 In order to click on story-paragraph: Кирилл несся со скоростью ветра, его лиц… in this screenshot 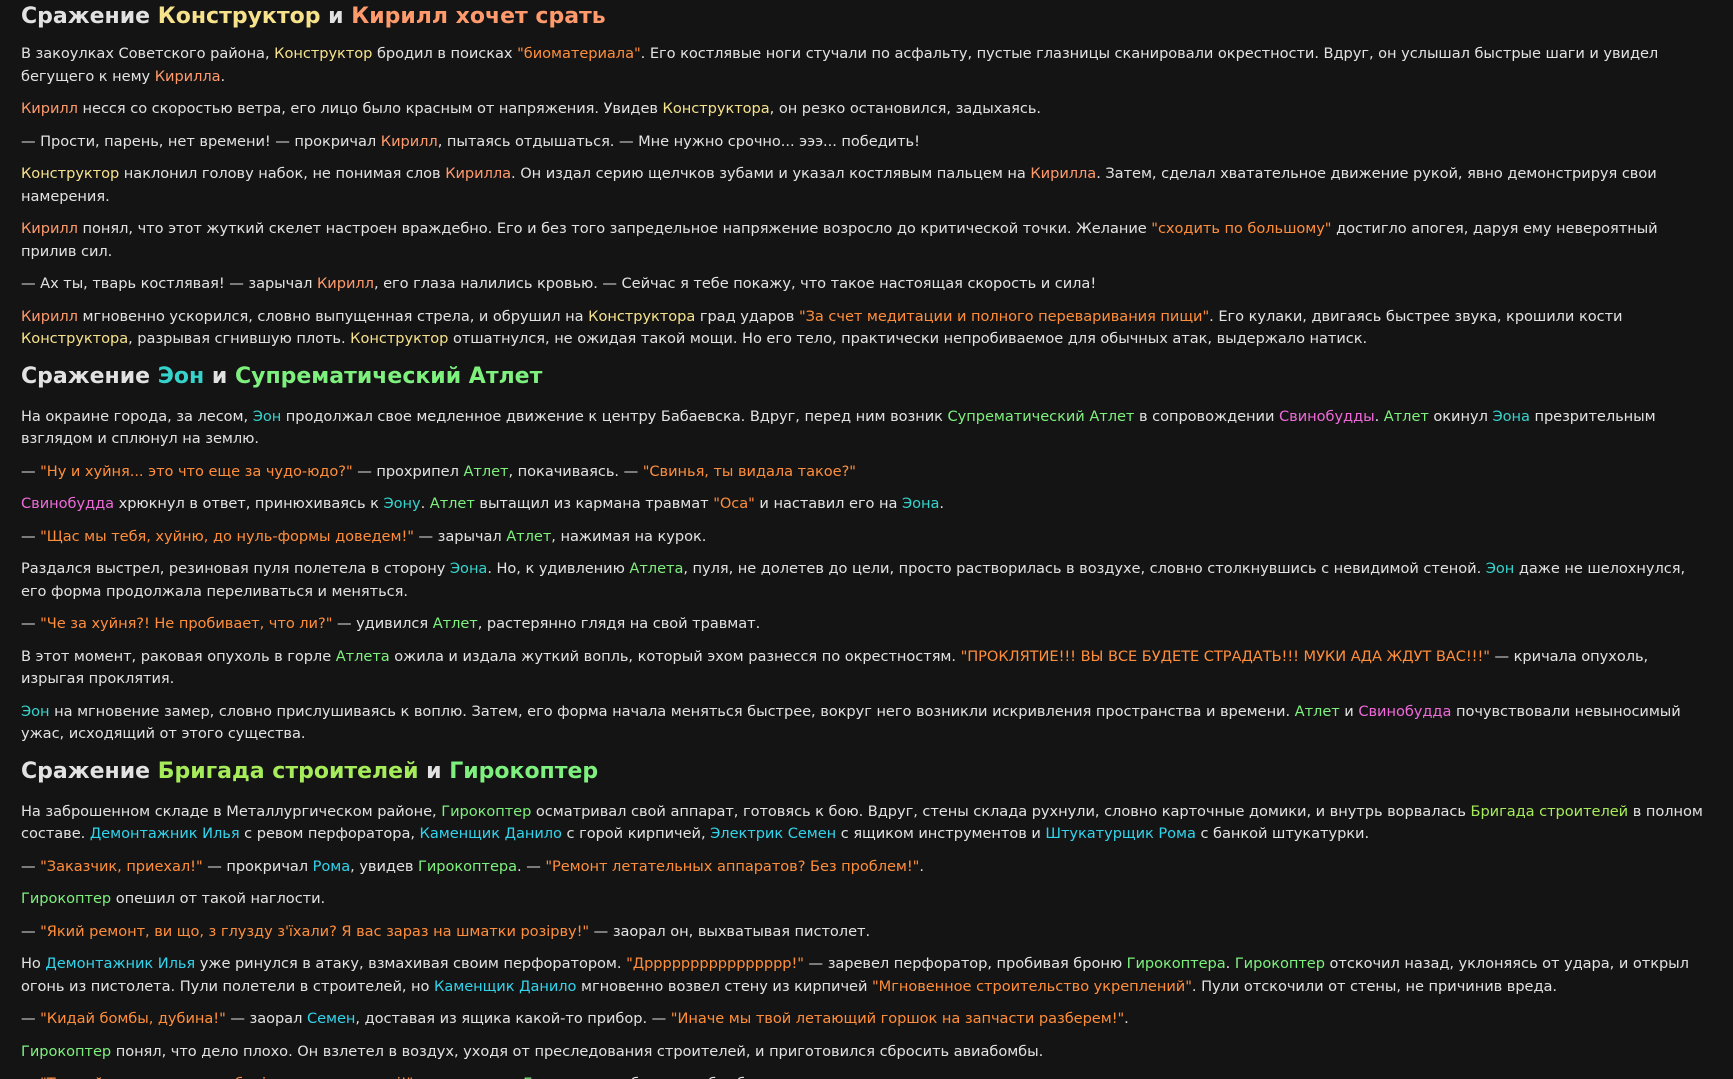, I will do `click(866, 109)`.